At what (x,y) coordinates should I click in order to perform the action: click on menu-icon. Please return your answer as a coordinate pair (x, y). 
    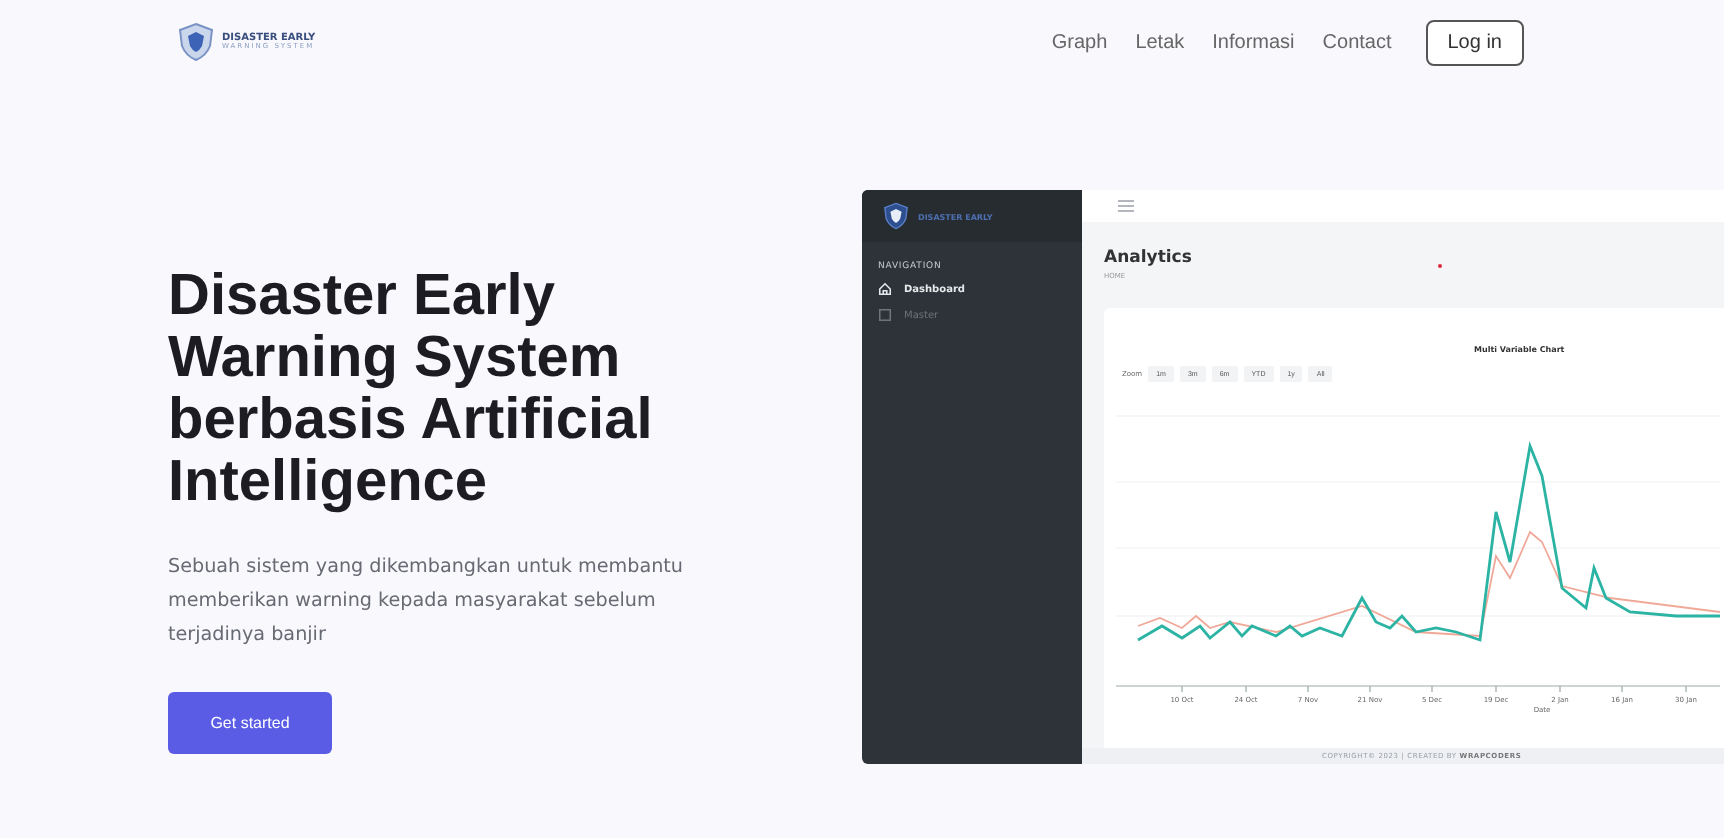
    Looking at the image, I should click on (1126, 205).